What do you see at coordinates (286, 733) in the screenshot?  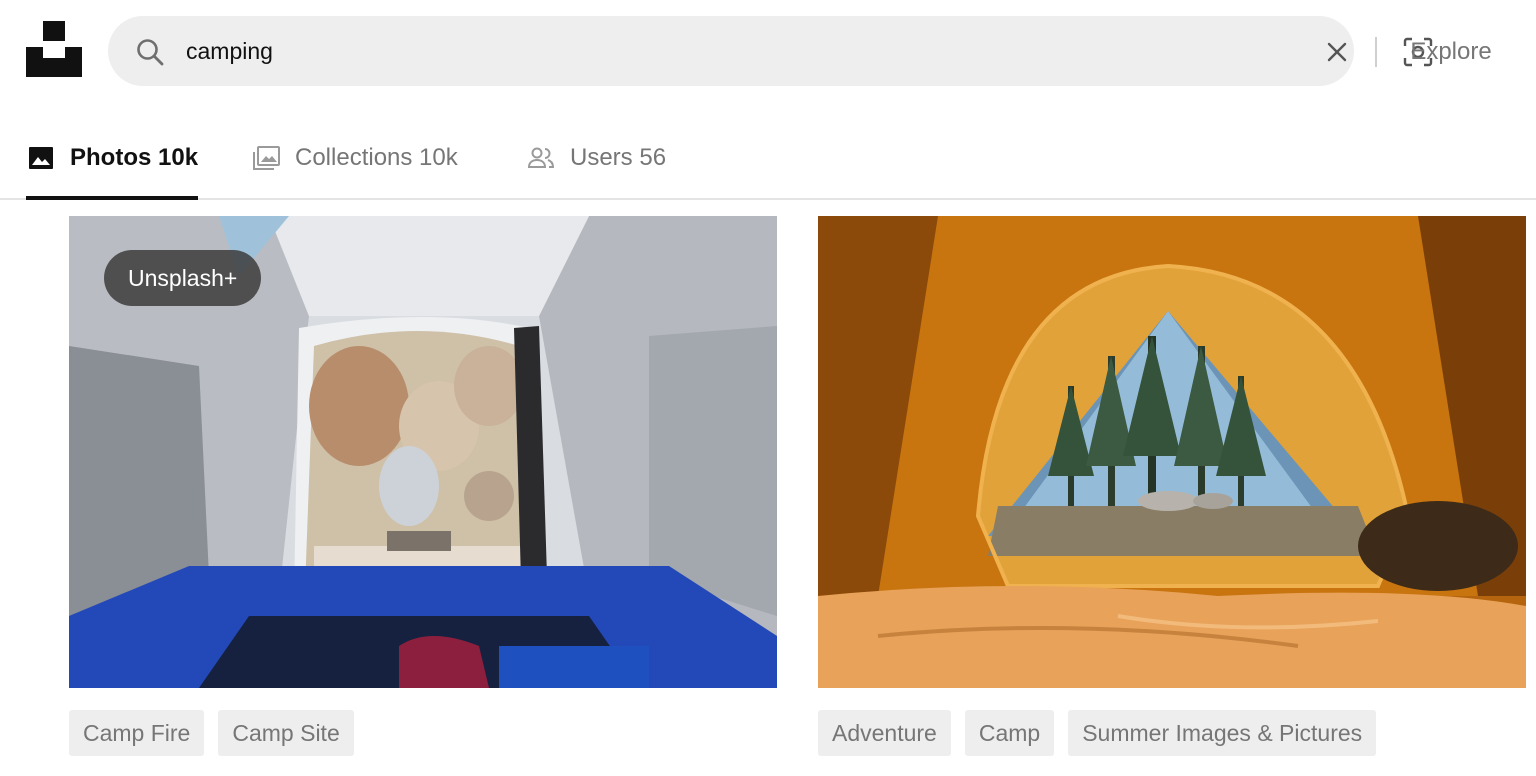 I see `tag-chip: Camp Site` at bounding box center [286, 733].